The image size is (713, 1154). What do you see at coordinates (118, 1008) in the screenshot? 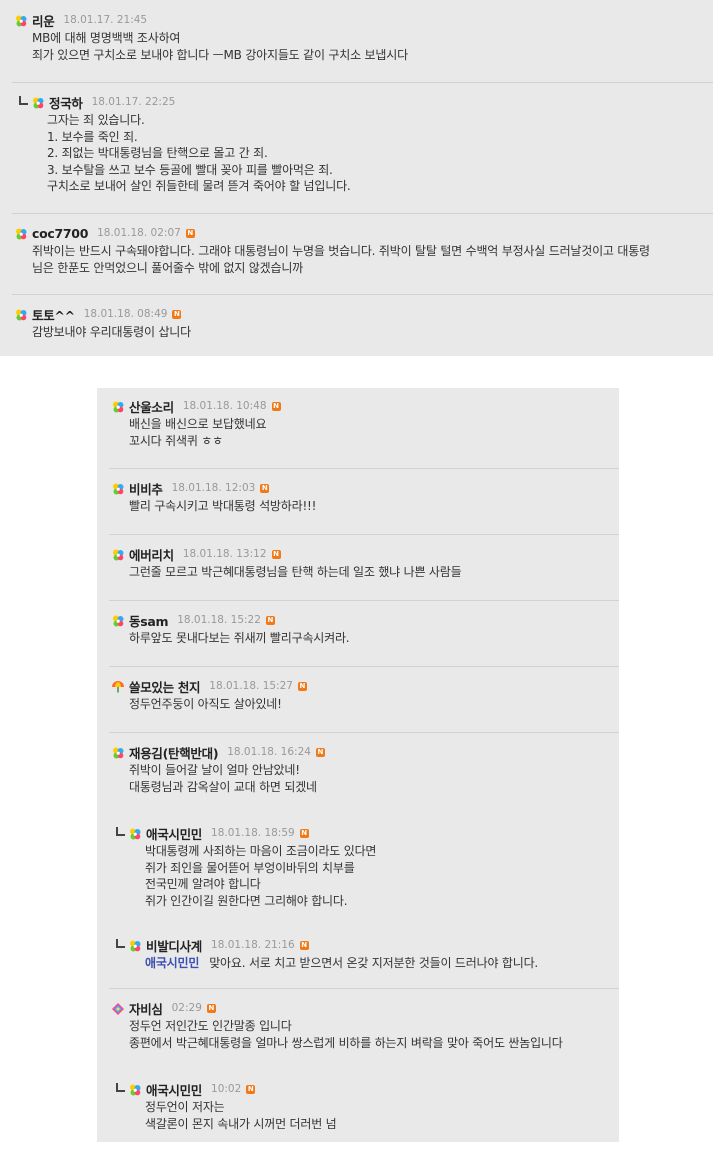
I see `badge-diamond-icon` at bounding box center [118, 1008].